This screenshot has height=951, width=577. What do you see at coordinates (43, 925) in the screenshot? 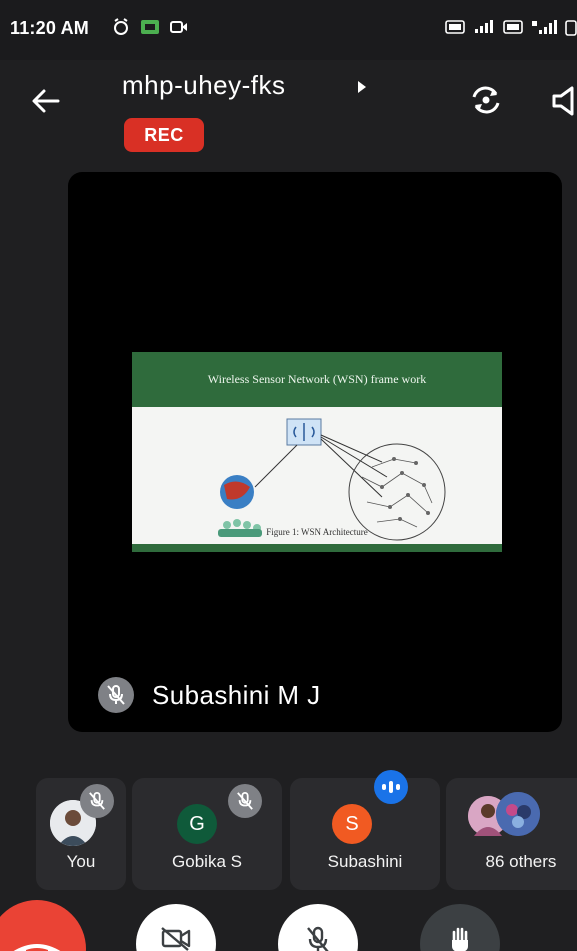
I see `end-call-button` at bounding box center [43, 925].